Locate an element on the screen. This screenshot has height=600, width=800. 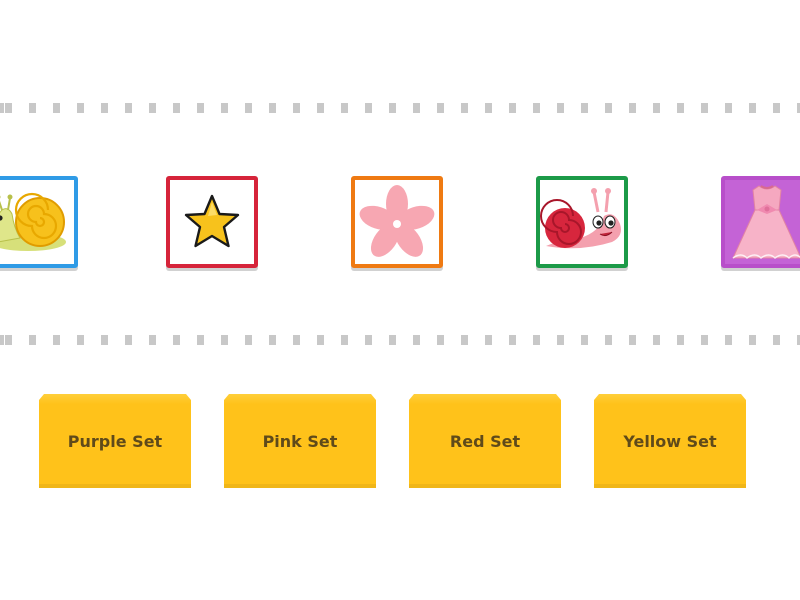
bucket-label: Yellow Set is located at coordinates (670, 441).